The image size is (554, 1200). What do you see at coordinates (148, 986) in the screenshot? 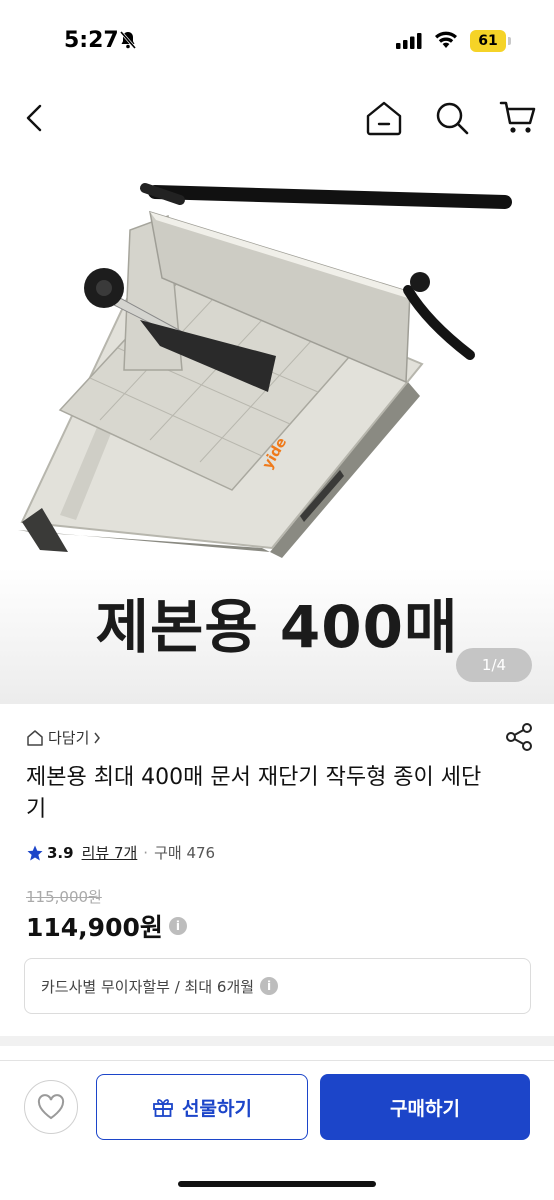
I see `installment-text: 카드사별 무이자할부 / 최대 6개월` at bounding box center [148, 986].